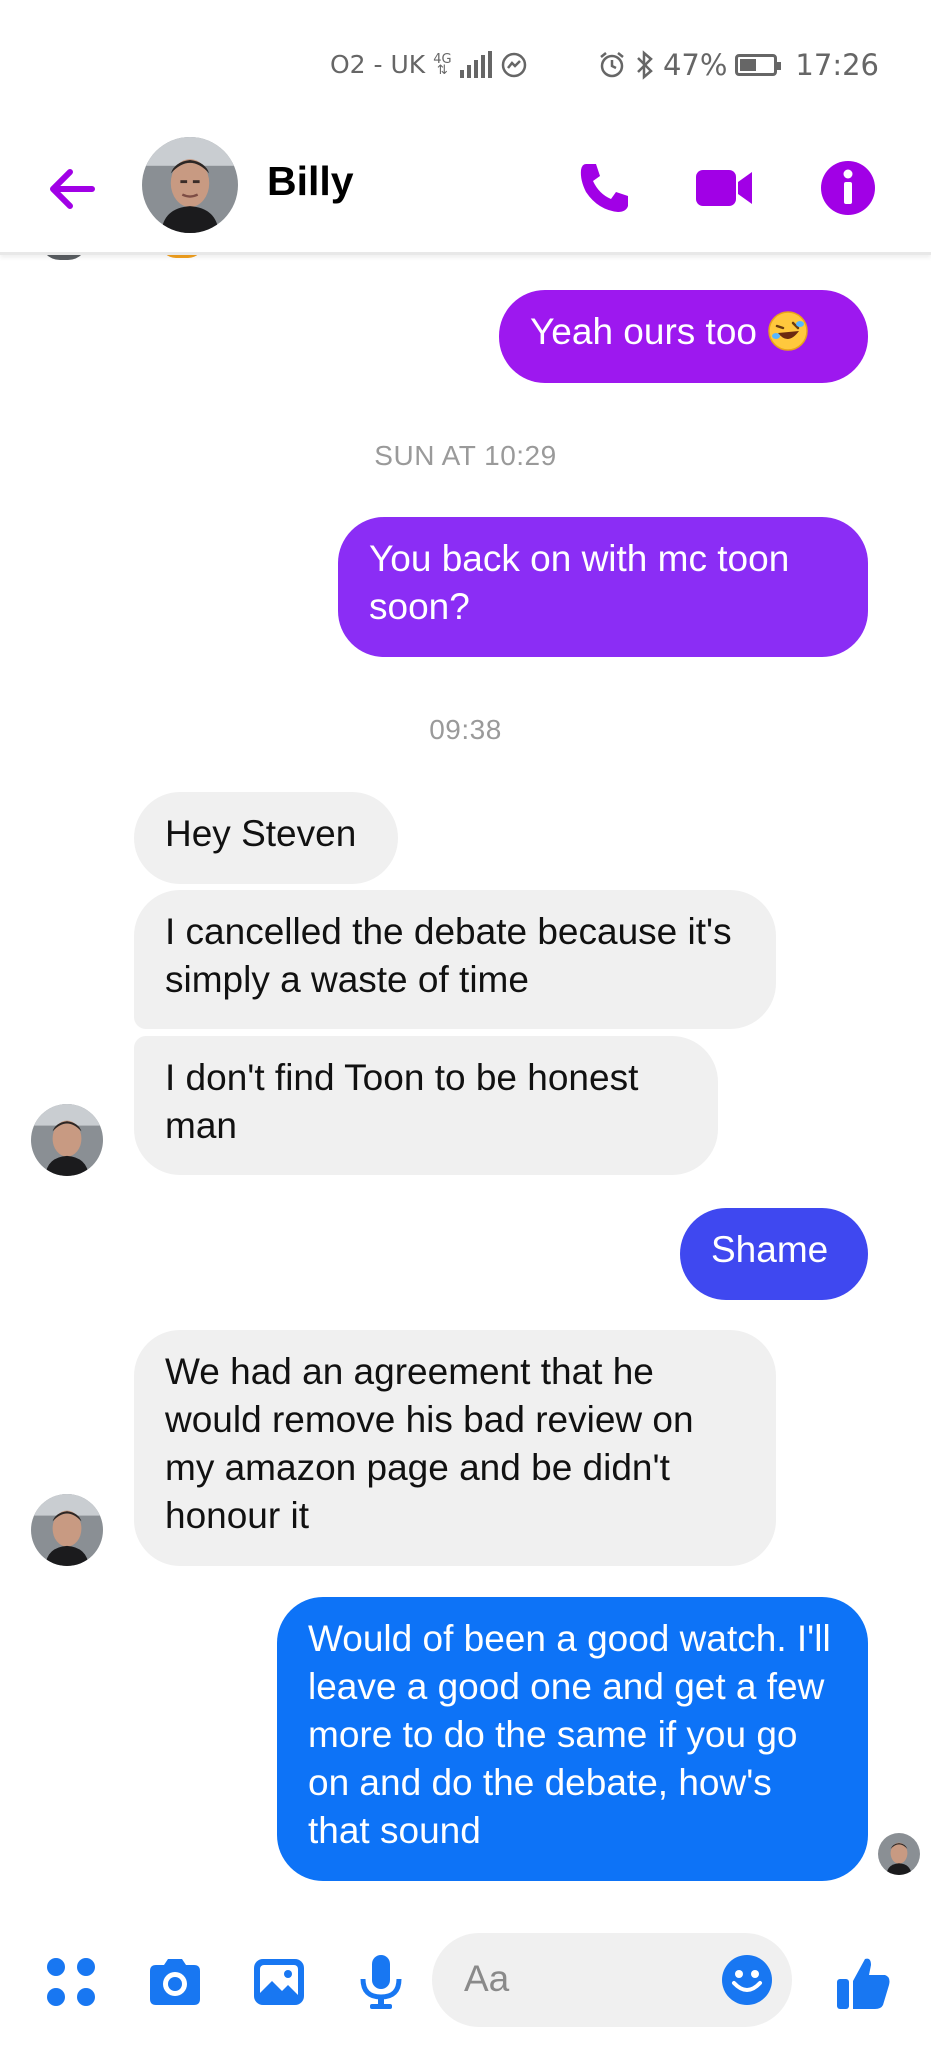  What do you see at coordinates (724, 188) in the screenshot?
I see `video-camera-icon` at bounding box center [724, 188].